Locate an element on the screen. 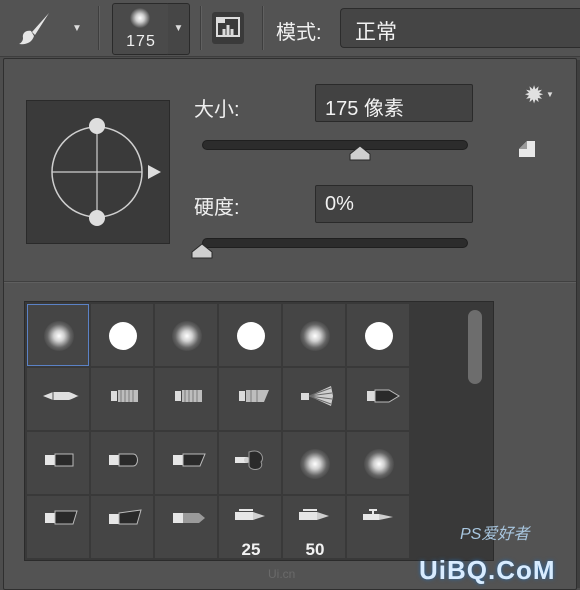 This screenshot has width=580, height=590. brush-preset-picker: 175 is located at coordinates (141, 29).